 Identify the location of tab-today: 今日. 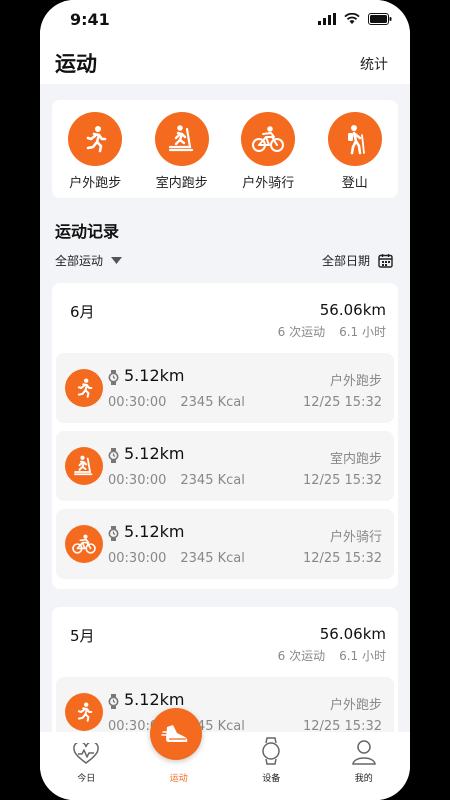
(86, 763).